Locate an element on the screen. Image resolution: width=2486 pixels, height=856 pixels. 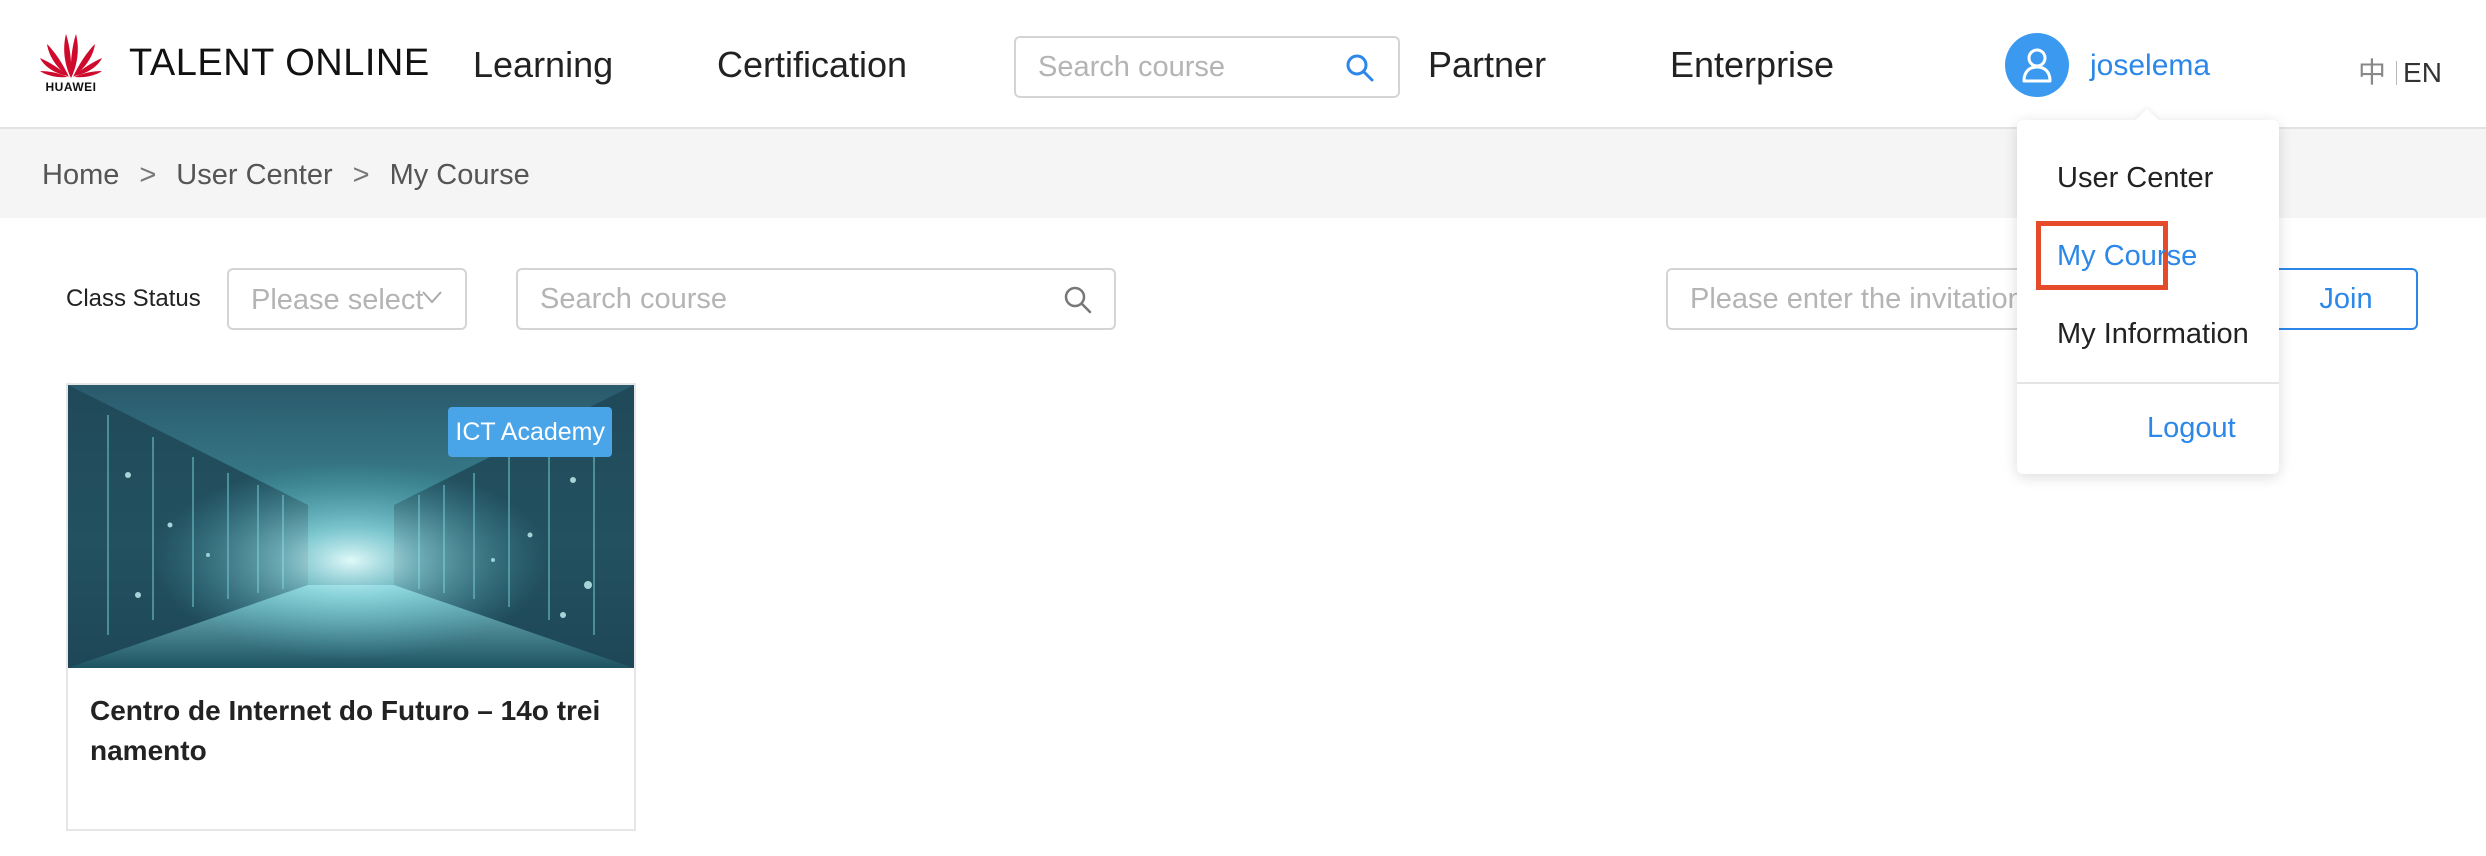
brand-title: TALENT ONLINE is located at coordinates (279, 63).